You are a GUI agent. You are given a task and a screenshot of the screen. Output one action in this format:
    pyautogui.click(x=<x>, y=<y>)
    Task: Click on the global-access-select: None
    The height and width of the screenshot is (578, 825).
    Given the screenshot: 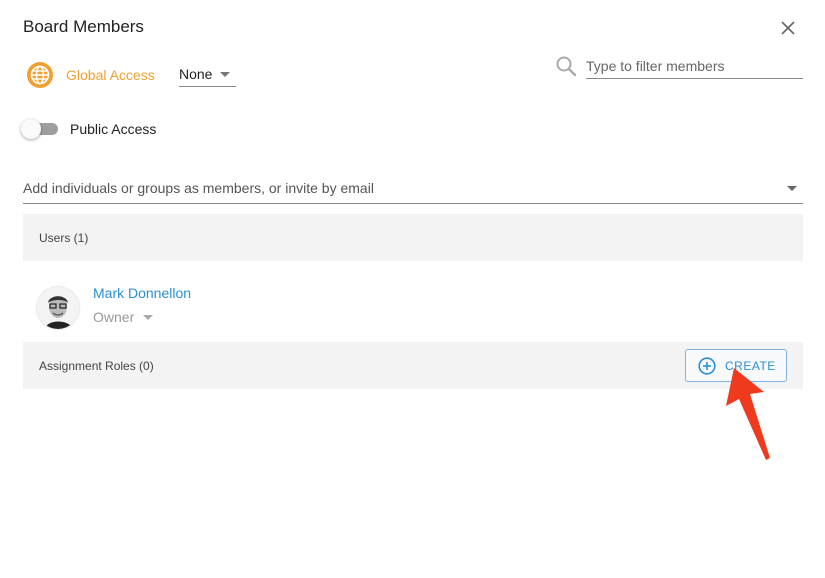 What is the action you would take?
    pyautogui.click(x=207, y=74)
    